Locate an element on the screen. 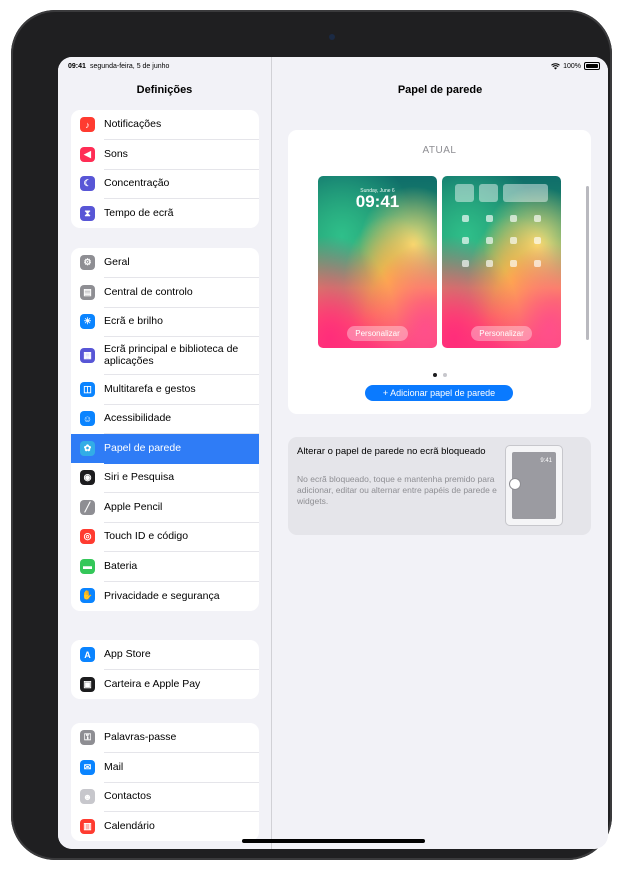 This screenshot has width=623, height=870. sidebar-item-label: Calendário is located at coordinates (129, 826).